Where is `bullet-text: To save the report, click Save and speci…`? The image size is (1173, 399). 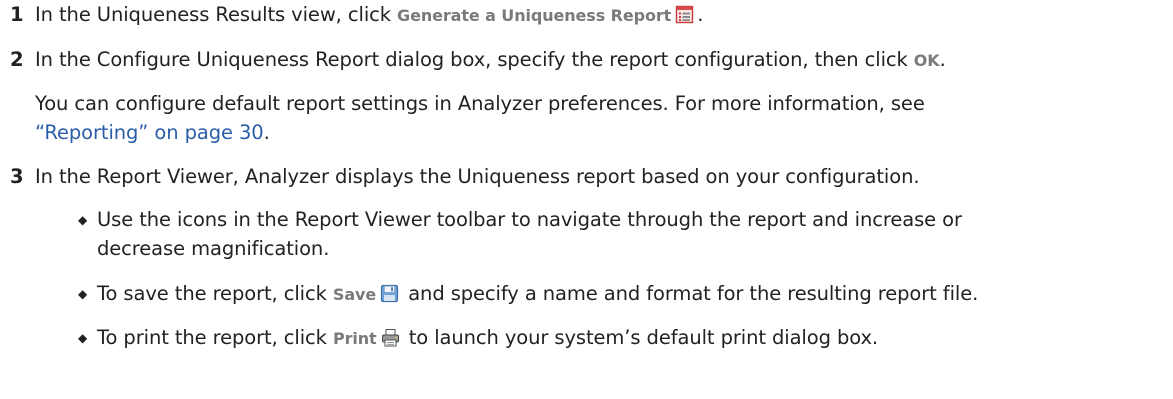
bullet-text: To save the report, click Save and speci… is located at coordinates (537, 294).